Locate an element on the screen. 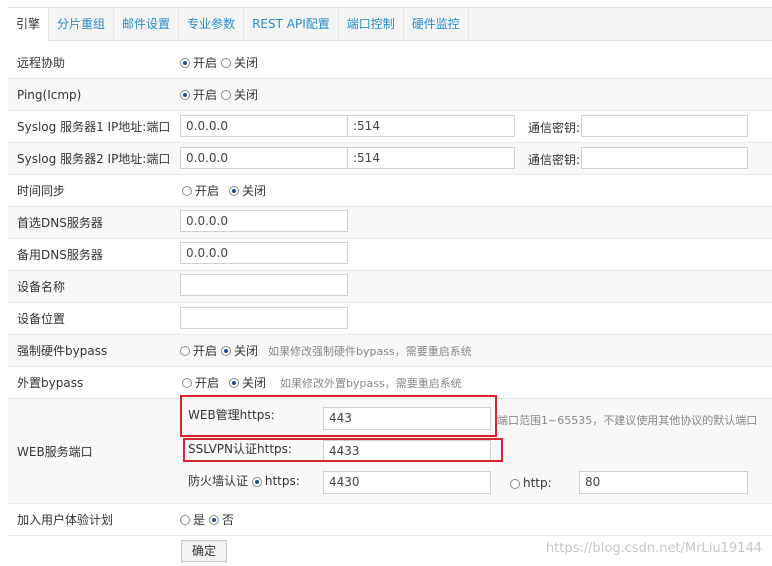 The width and height of the screenshot is (772, 566). highlight-box-web-https is located at coordinates (338, 416).